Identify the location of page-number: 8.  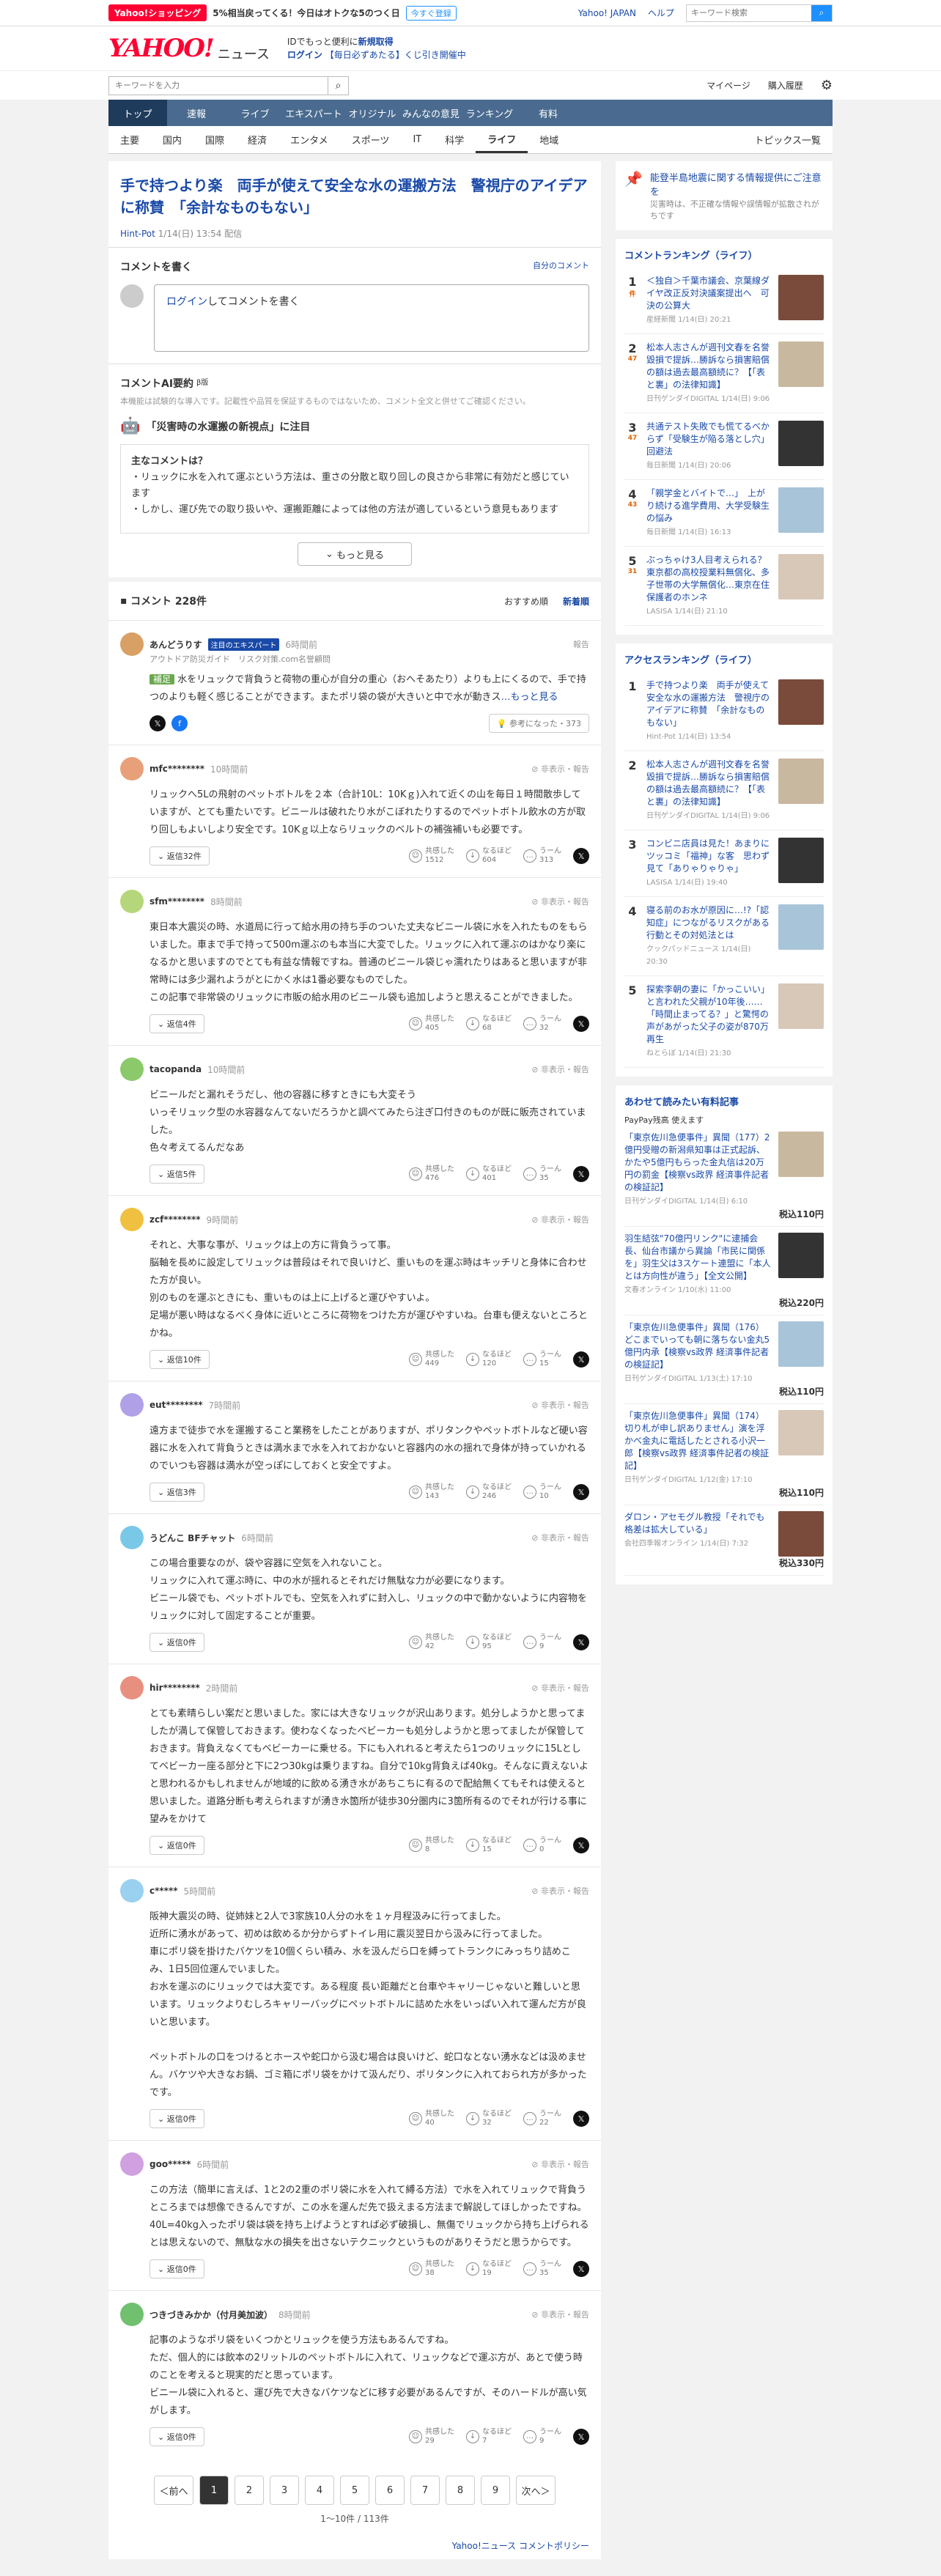
(461, 2490).